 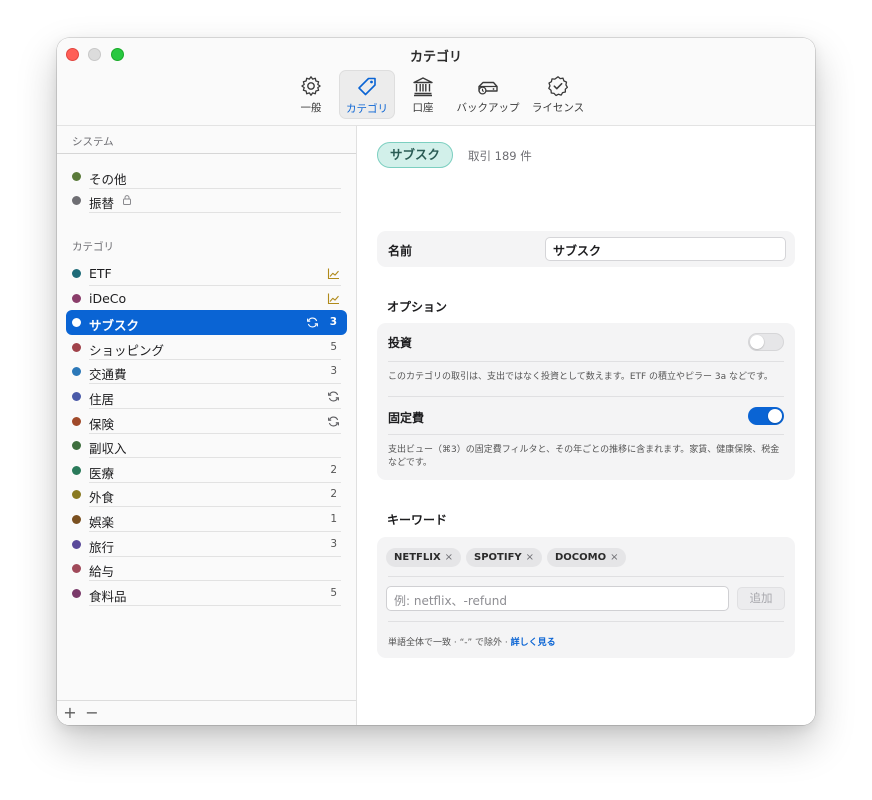 I want to click on sidebar-item-label: 娯楽, so click(x=102, y=522).